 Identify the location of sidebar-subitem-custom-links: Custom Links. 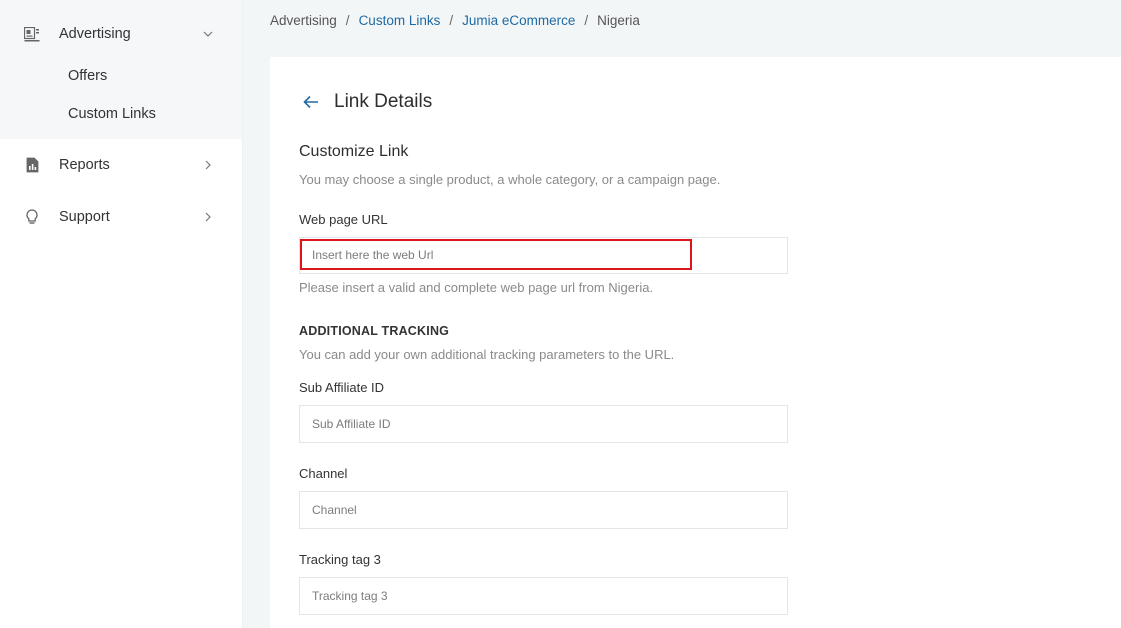
(121, 114).